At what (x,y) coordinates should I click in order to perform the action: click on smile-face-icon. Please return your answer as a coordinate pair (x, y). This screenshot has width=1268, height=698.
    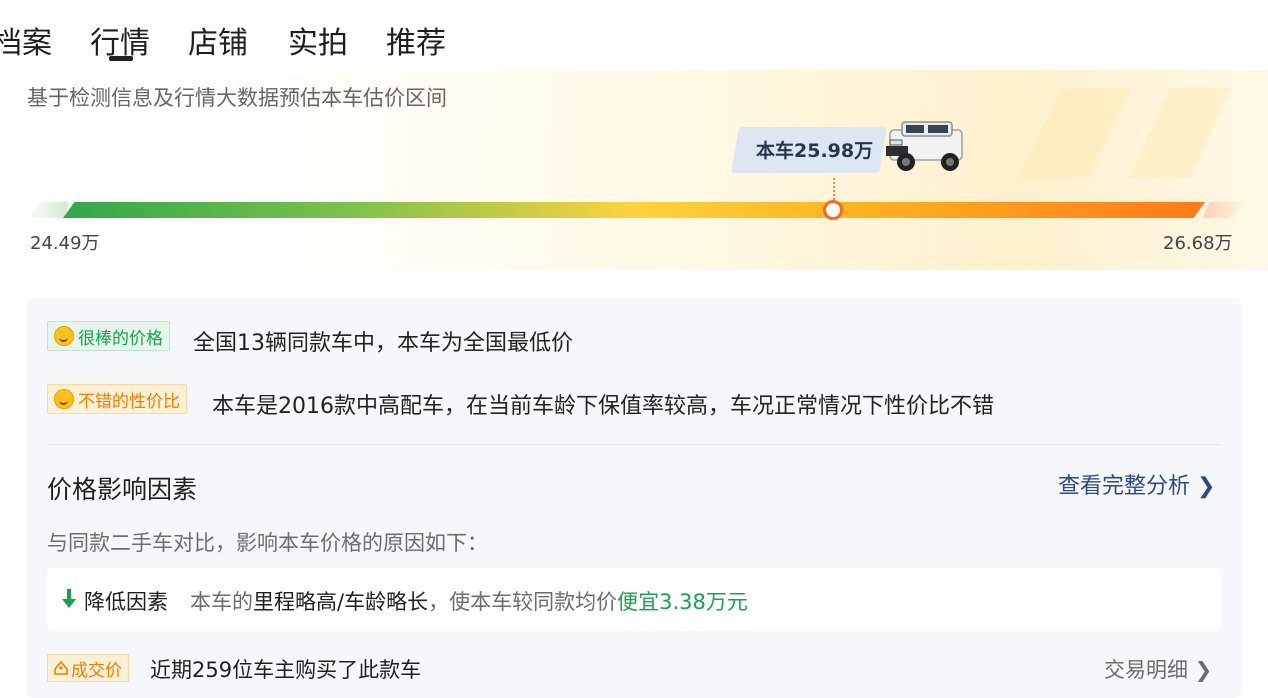
    Looking at the image, I should click on (64, 399).